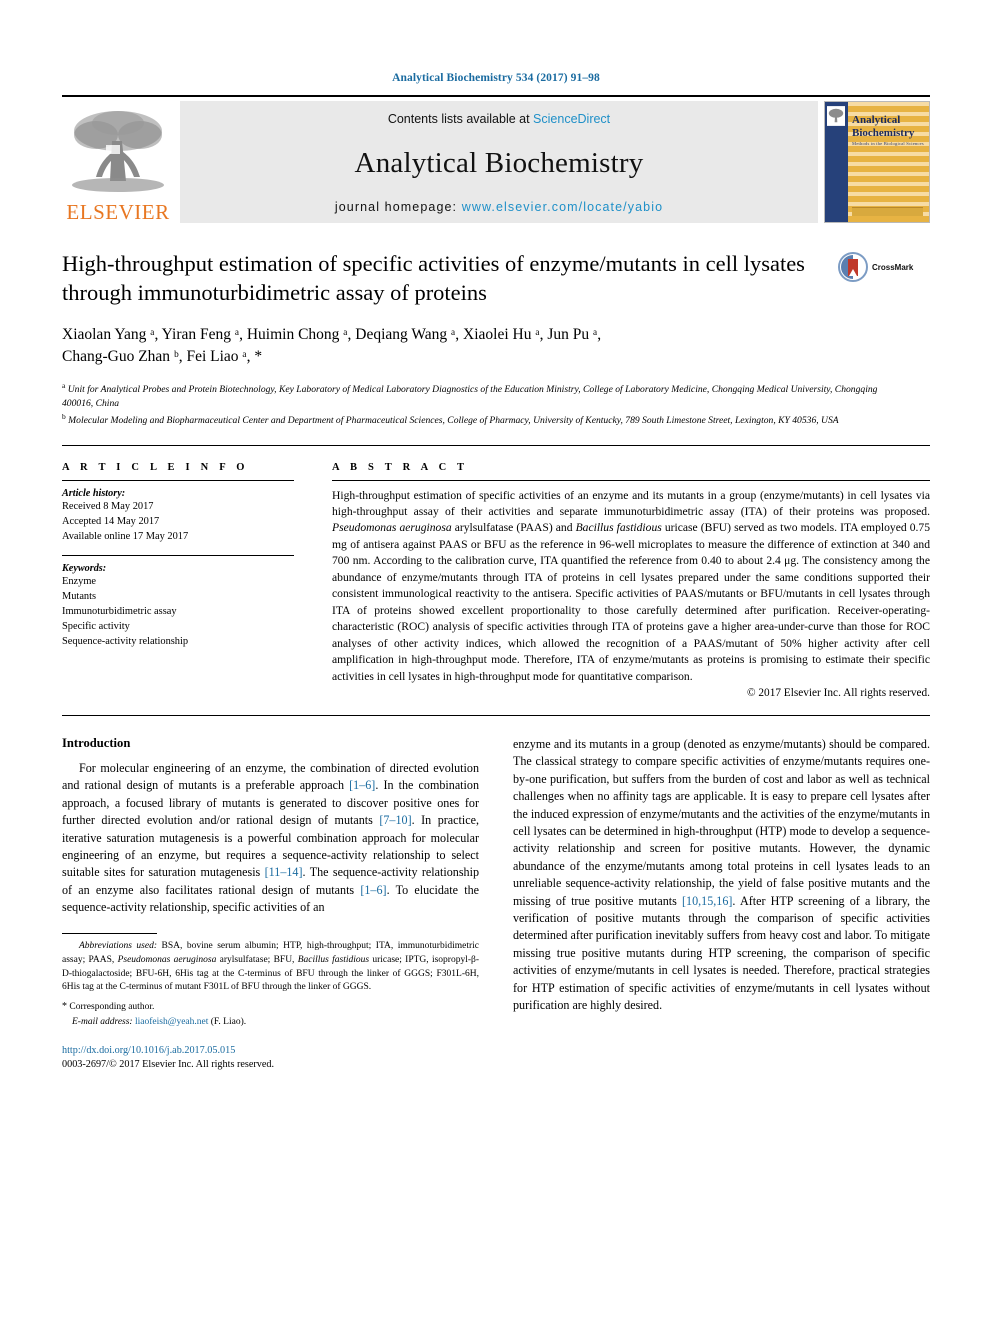 This screenshot has height=1323, width=992. I want to click on cover-subtitle: Methods in the Biological Sciences, so click(888, 144).